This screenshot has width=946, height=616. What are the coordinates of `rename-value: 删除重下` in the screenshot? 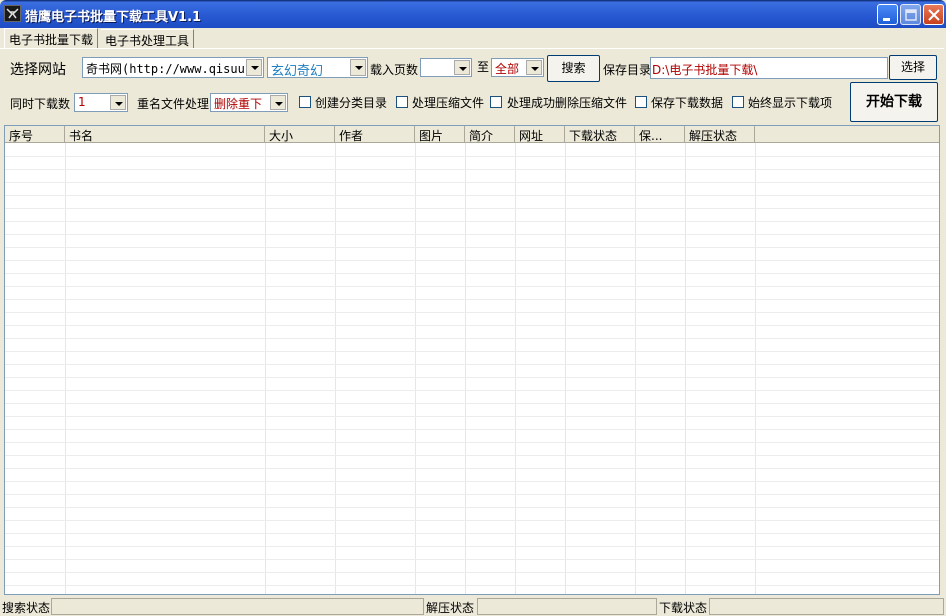 It's located at (238, 104).